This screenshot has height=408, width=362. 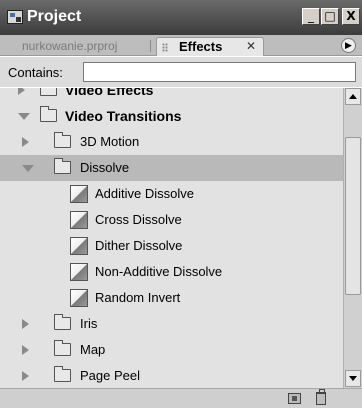 I want to click on tree-item-label: Map, so click(x=93, y=349).